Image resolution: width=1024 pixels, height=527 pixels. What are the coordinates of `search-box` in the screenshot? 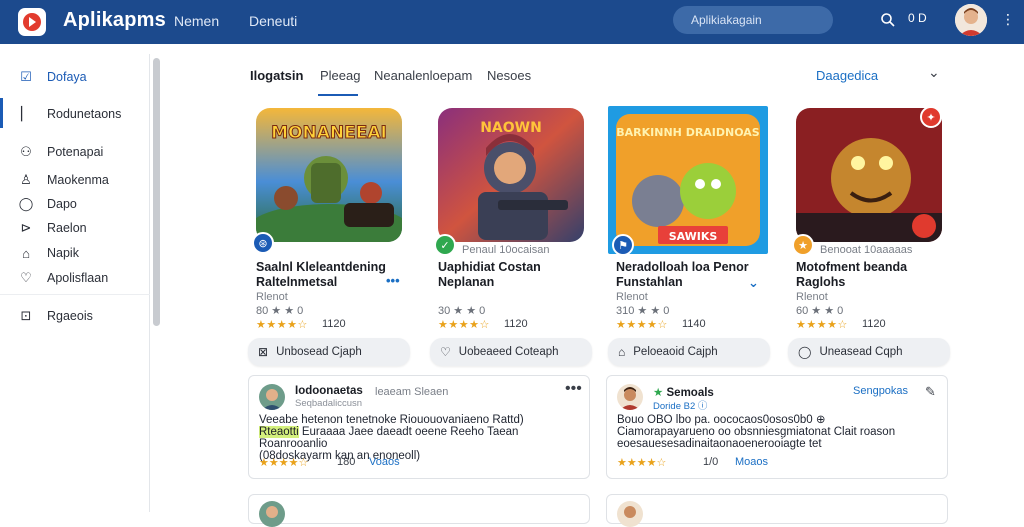 It's located at (753, 20).